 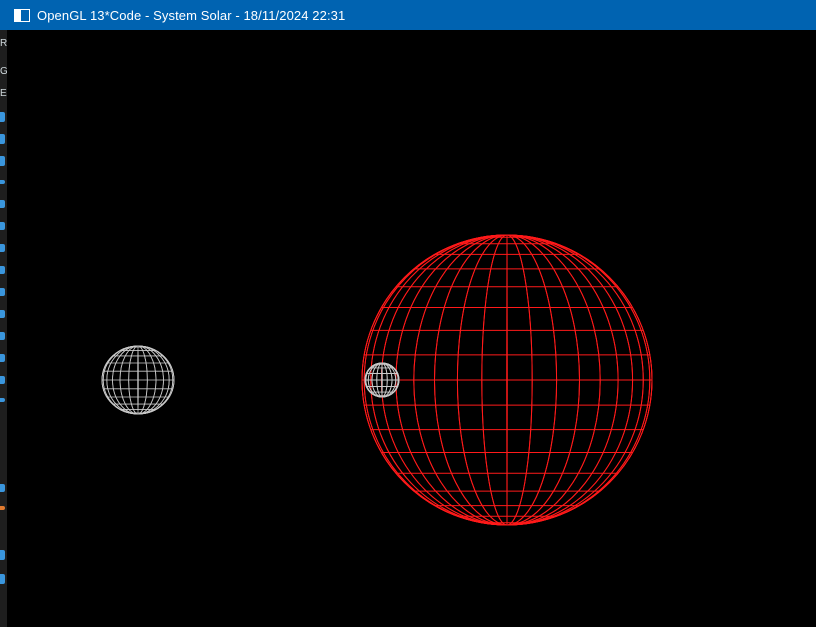 What do you see at coordinates (3, 71) in the screenshot?
I see `strip-letter-2: G` at bounding box center [3, 71].